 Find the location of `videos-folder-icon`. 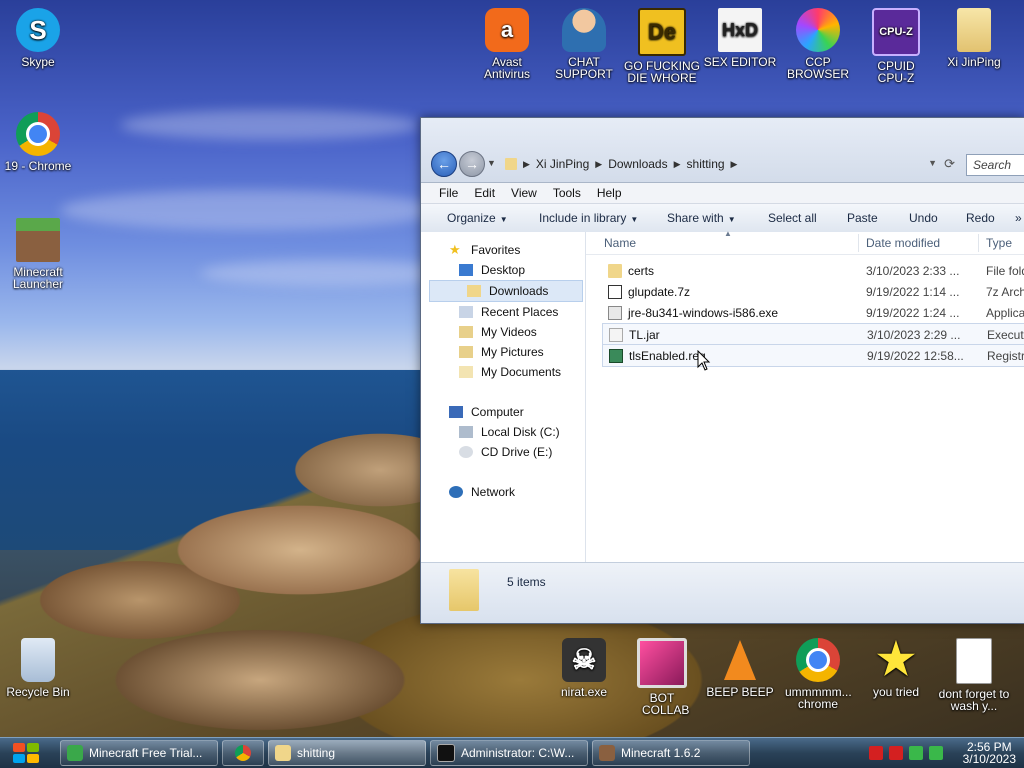

videos-folder-icon is located at coordinates (466, 332).